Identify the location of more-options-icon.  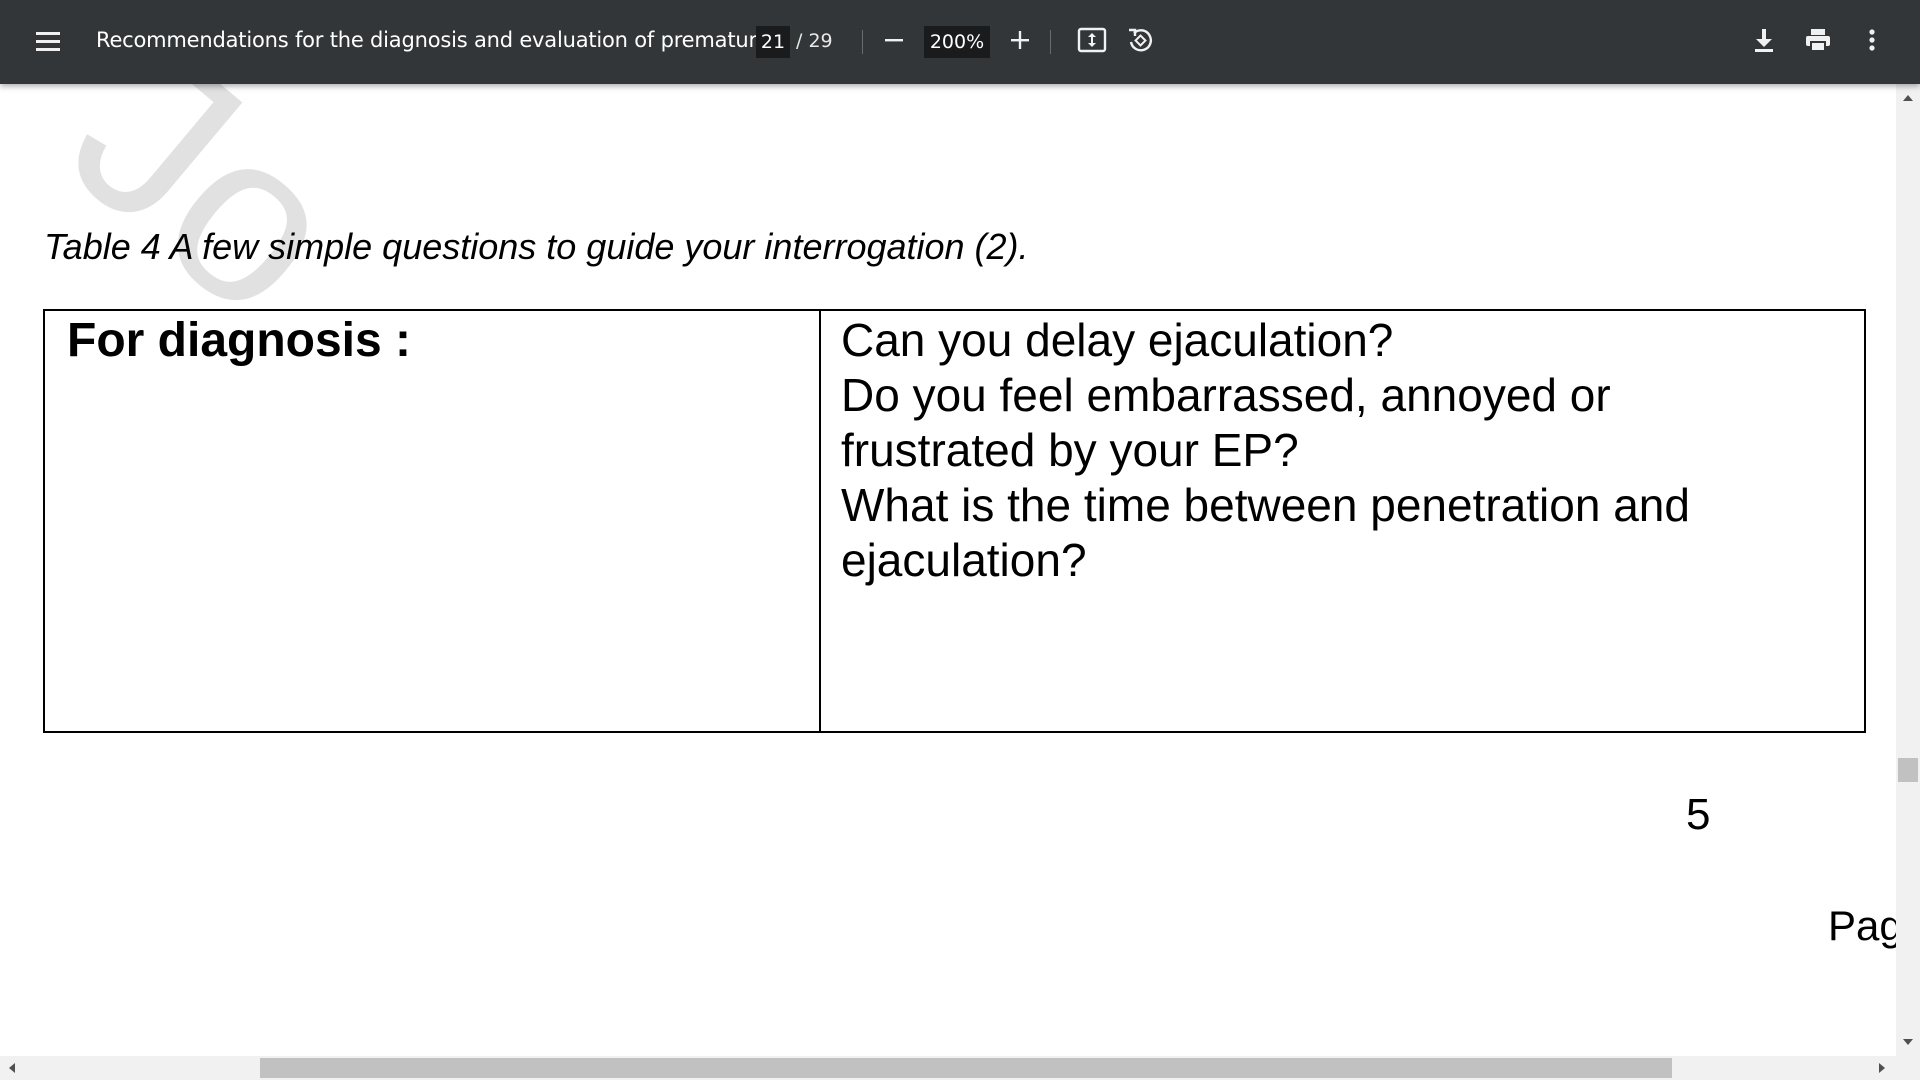
(1872, 42).